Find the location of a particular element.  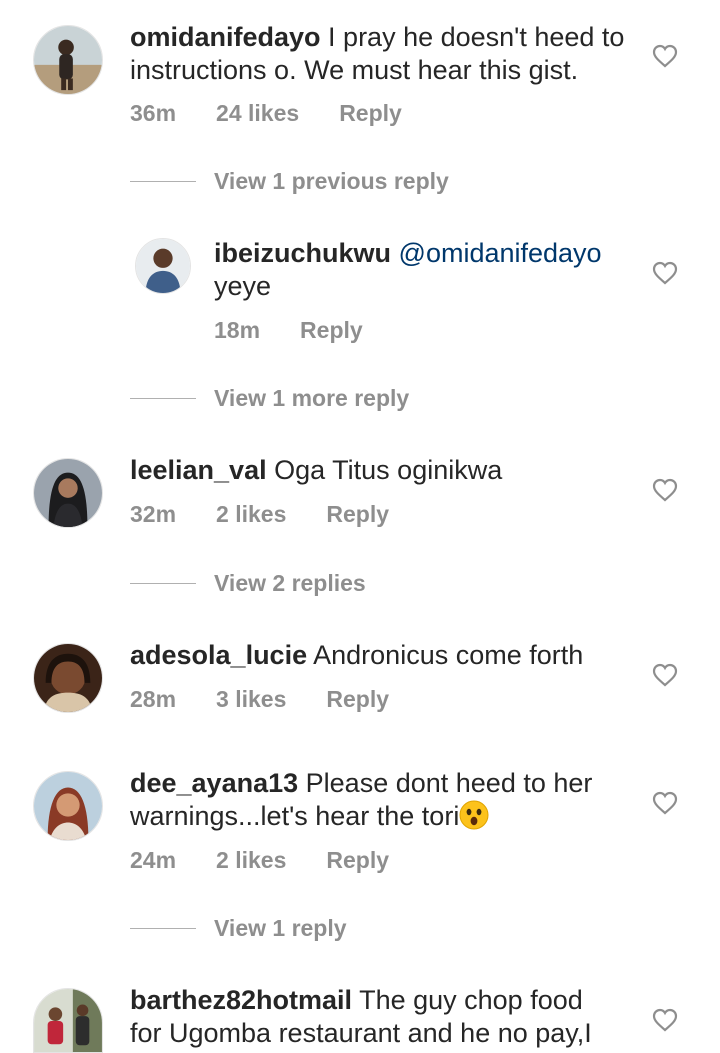

view-replies-row: View 1 reply is located at coordinates (238, 928).